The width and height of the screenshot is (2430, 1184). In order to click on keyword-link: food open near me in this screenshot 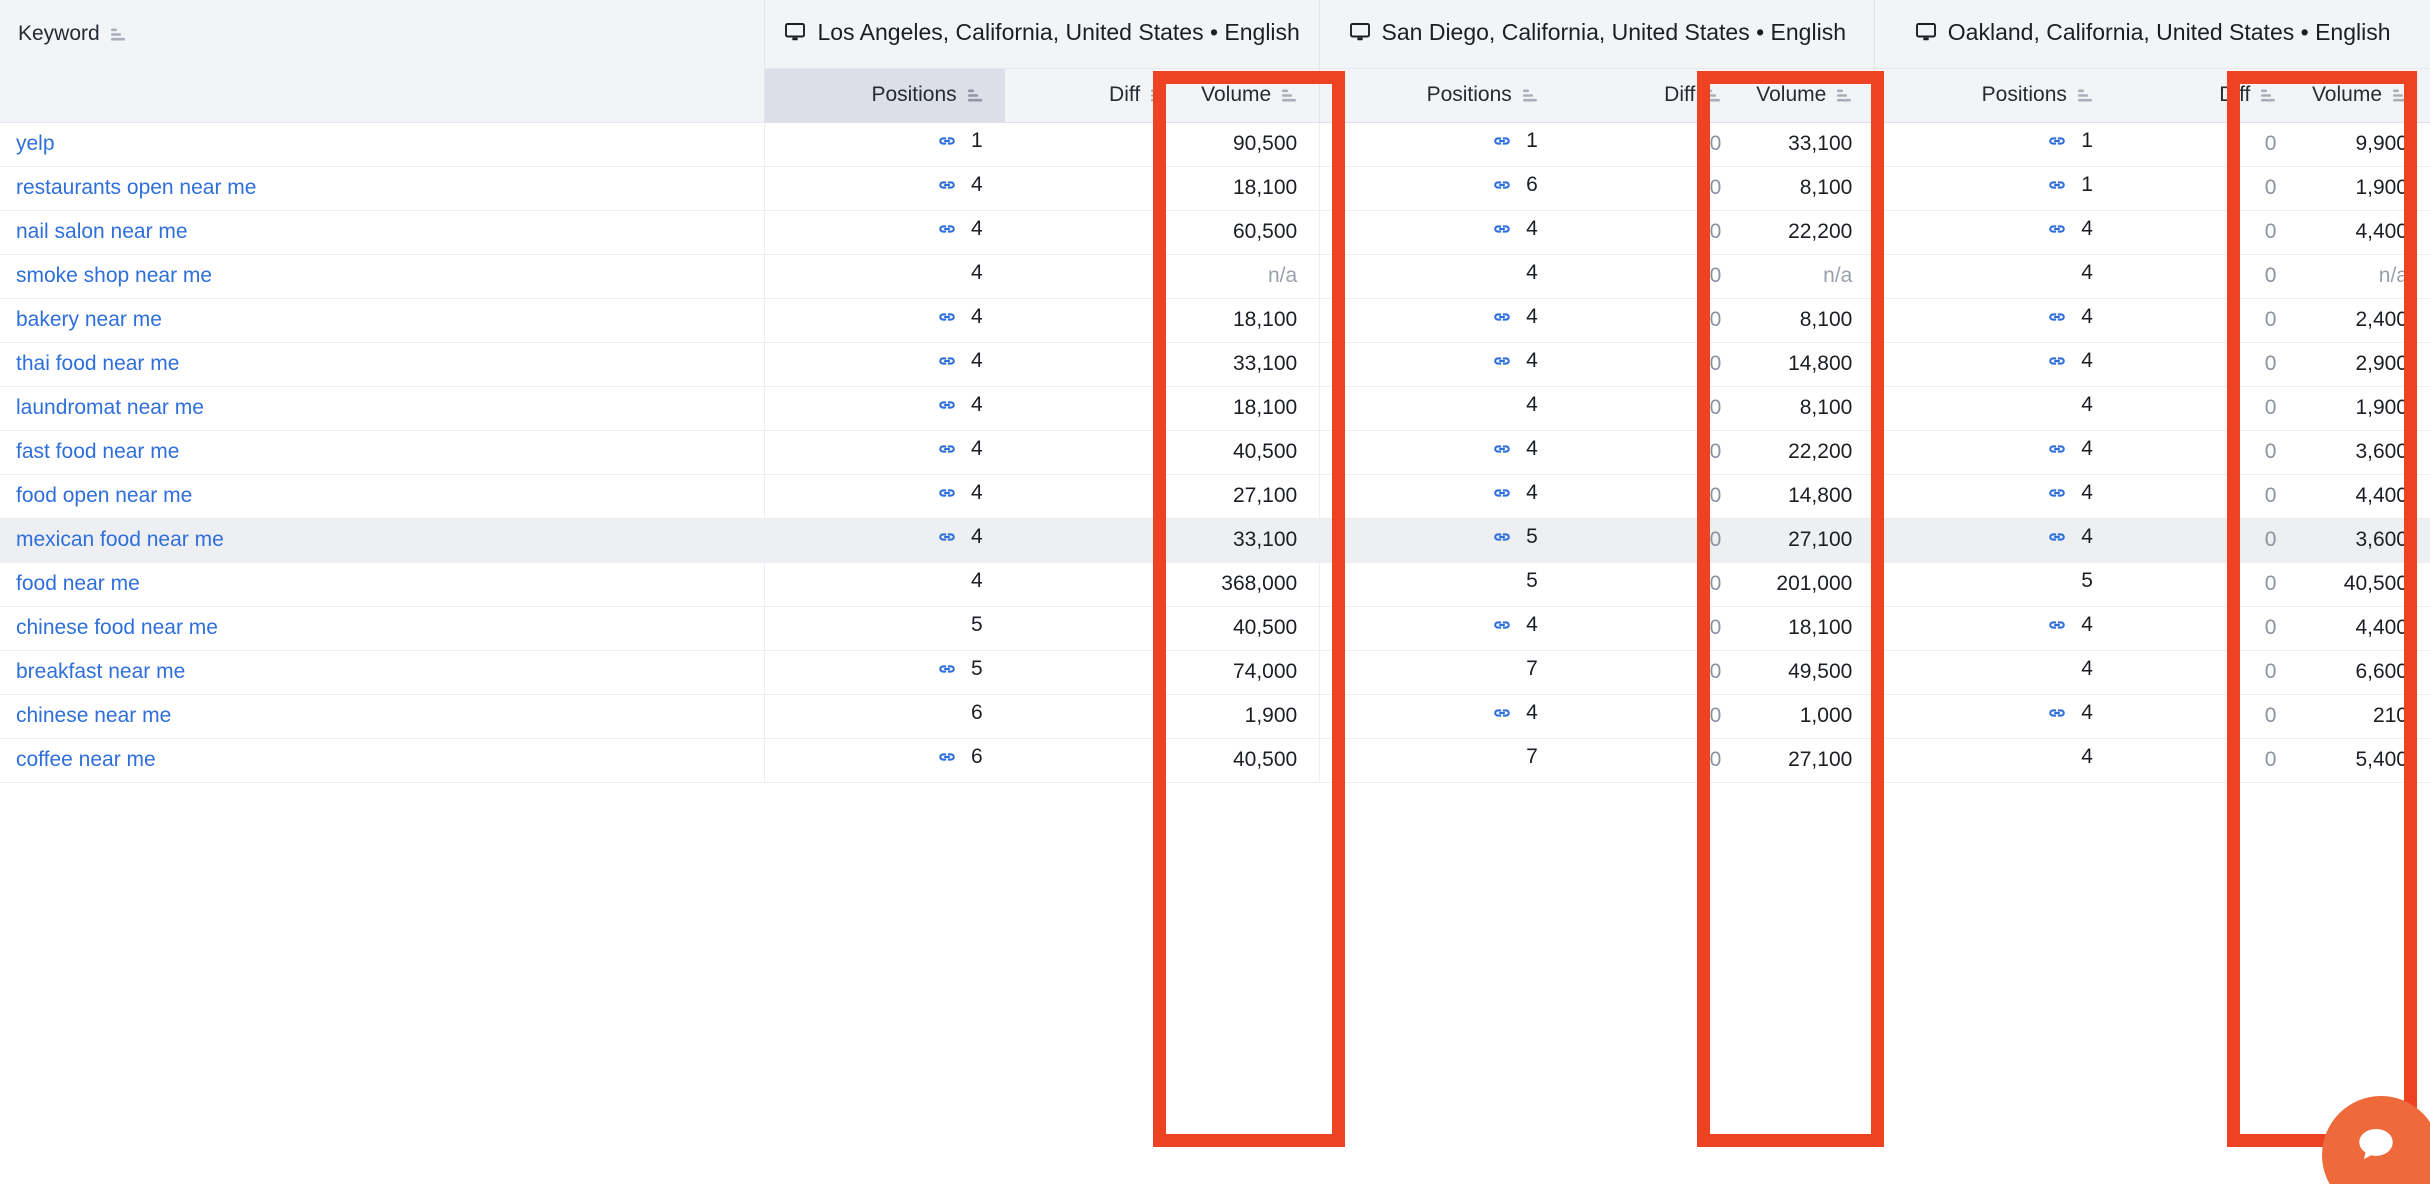, I will do `click(104, 495)`.